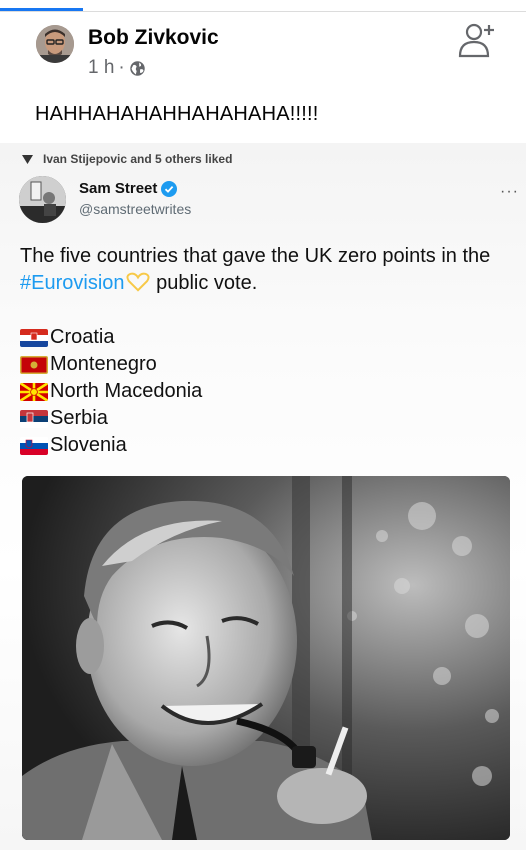 The height and width of the screenshot is (850, 526). What do you see at coordinates (169, 188) in the screenshot?
I see `verified-icon` at bounding box center [169, 188].